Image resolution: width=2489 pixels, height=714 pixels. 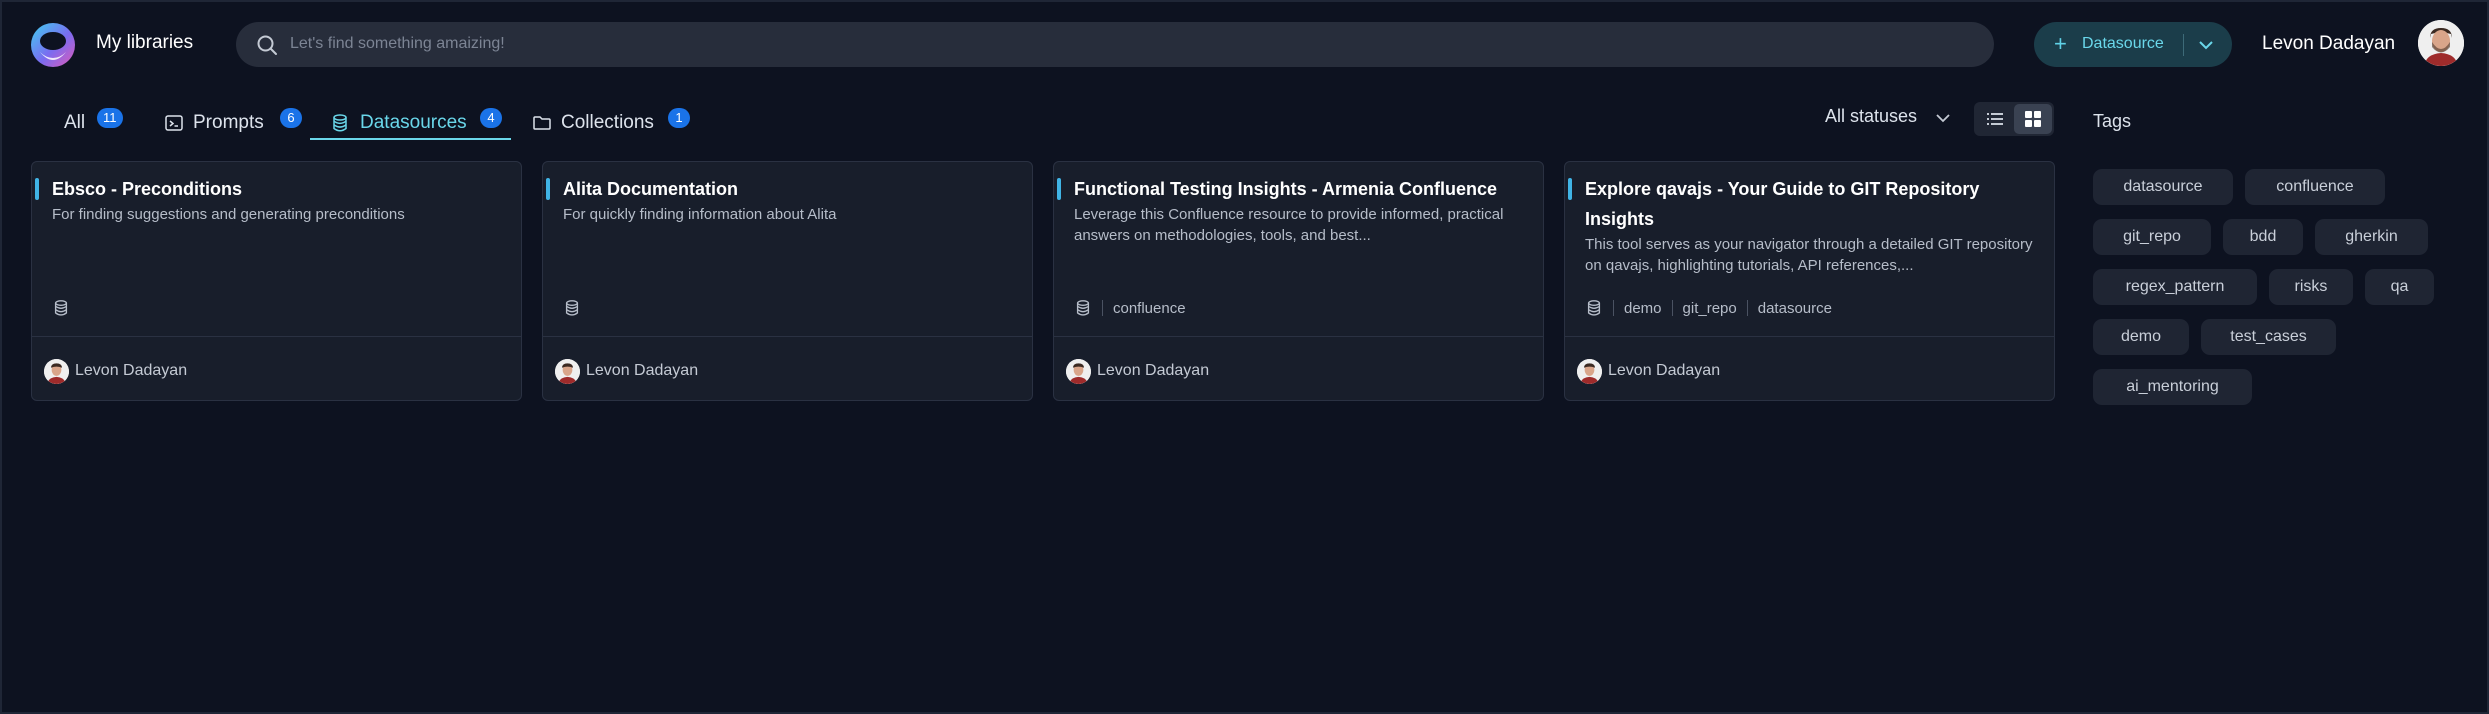 I want to click on active-tab-indicator, so click(x=410, y=139).